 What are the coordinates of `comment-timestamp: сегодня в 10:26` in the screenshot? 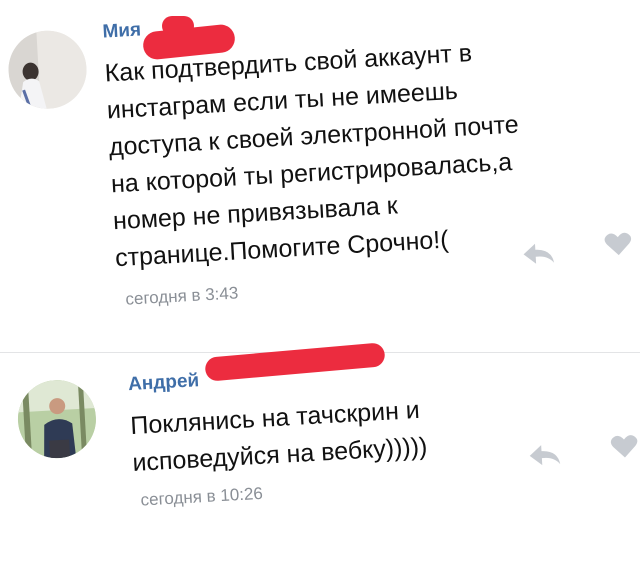 It's located at (202, 496).